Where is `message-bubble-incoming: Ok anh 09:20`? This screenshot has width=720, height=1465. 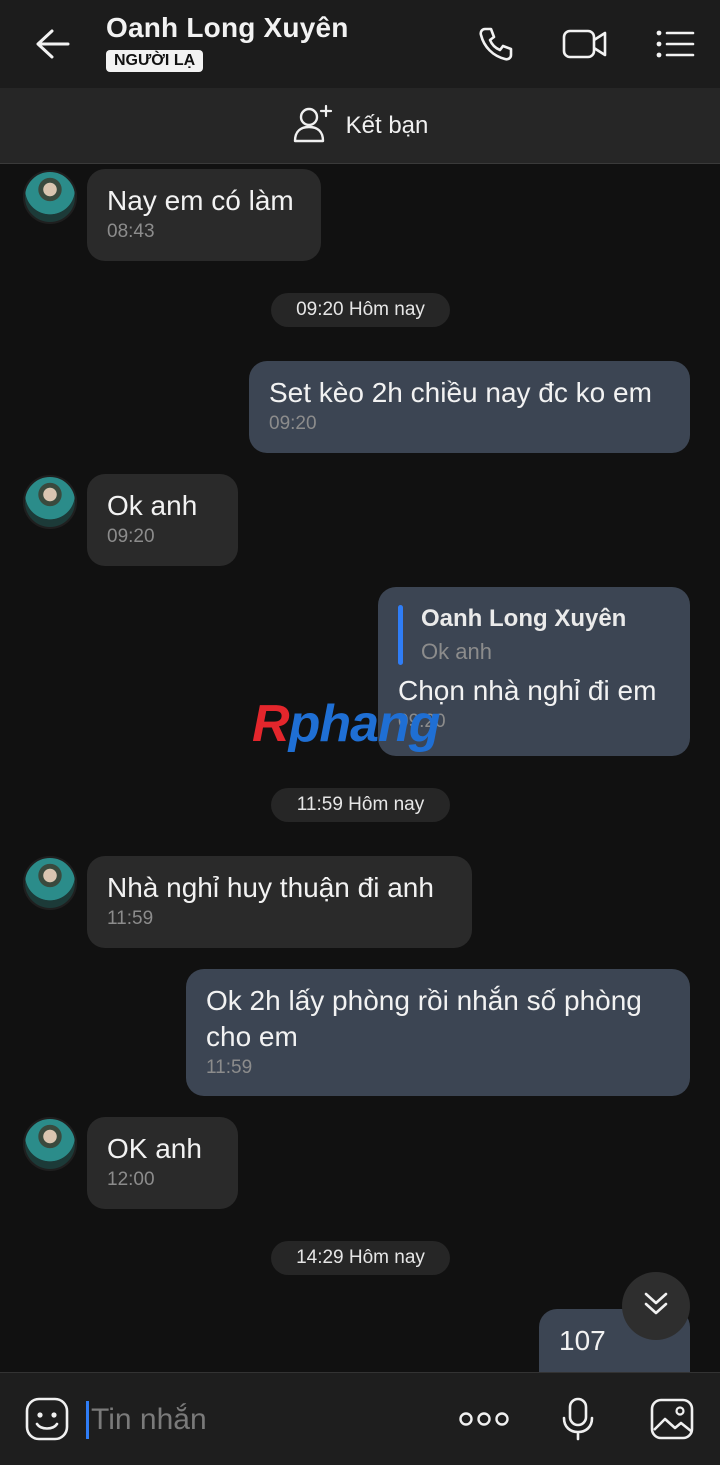 message-bubble-incoming: Ok anh 09:20 is located at coordinates (162, 520).